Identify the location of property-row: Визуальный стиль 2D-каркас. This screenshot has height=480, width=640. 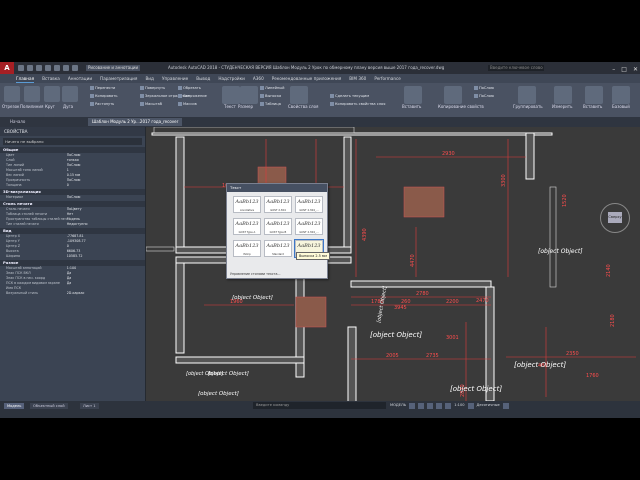
(72, 293).